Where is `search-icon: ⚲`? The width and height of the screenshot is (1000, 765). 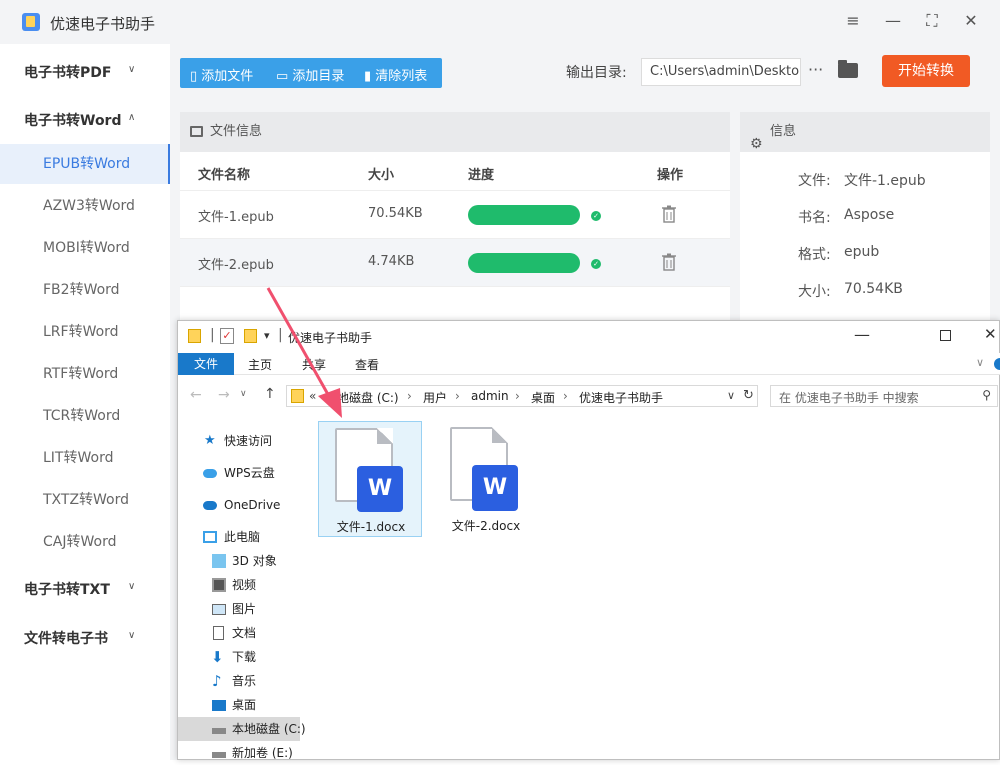 search-icon: ⚲ is located at coordinates (986, 395).